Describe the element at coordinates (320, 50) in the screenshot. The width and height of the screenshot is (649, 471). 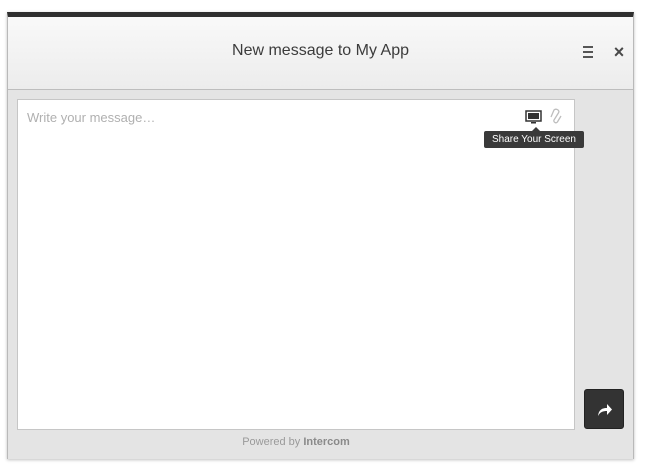
I see `page-title: New message to My App` at that location.